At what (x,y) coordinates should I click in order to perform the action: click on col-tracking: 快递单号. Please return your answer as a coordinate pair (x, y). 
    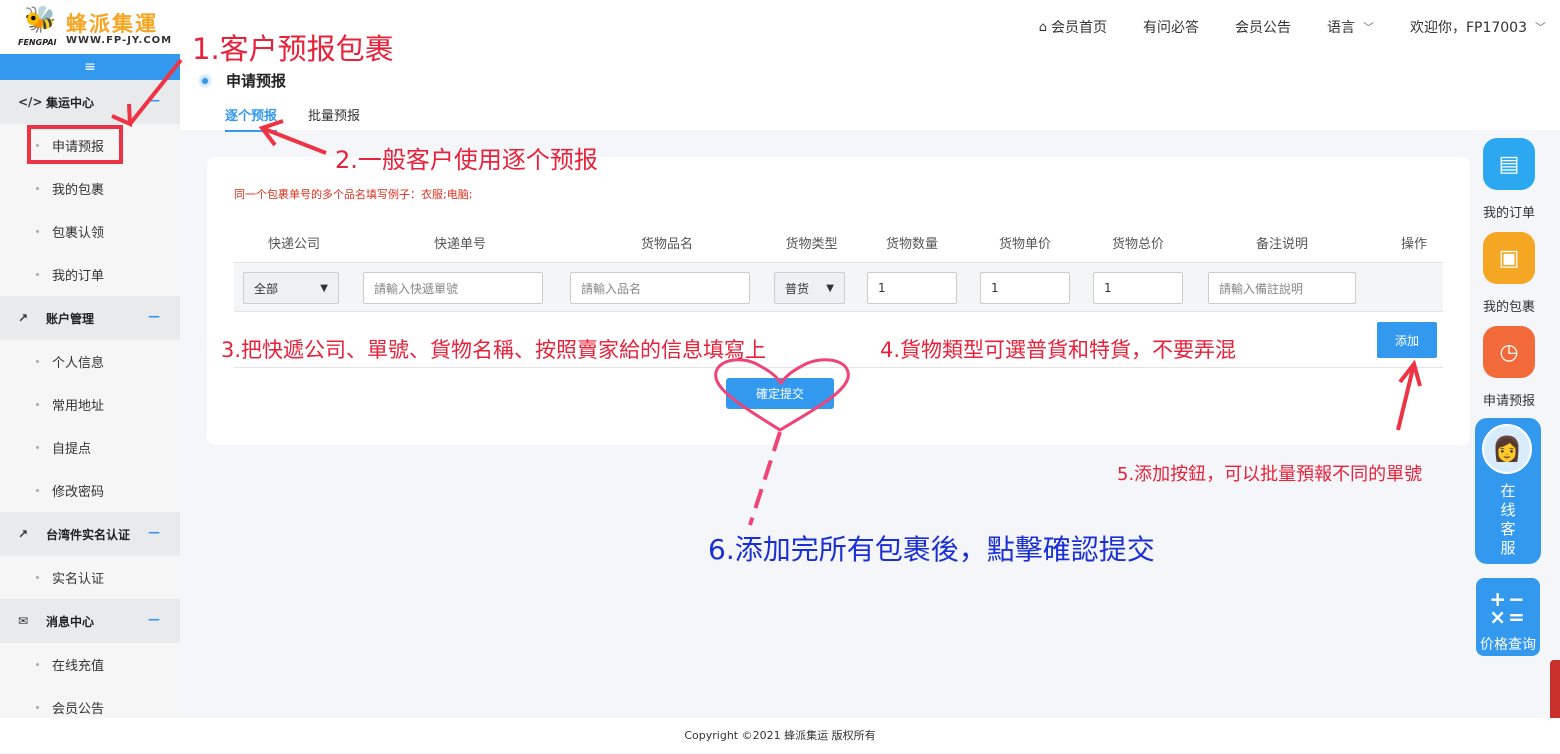
    Looking at the image, I should click on (459, 244).